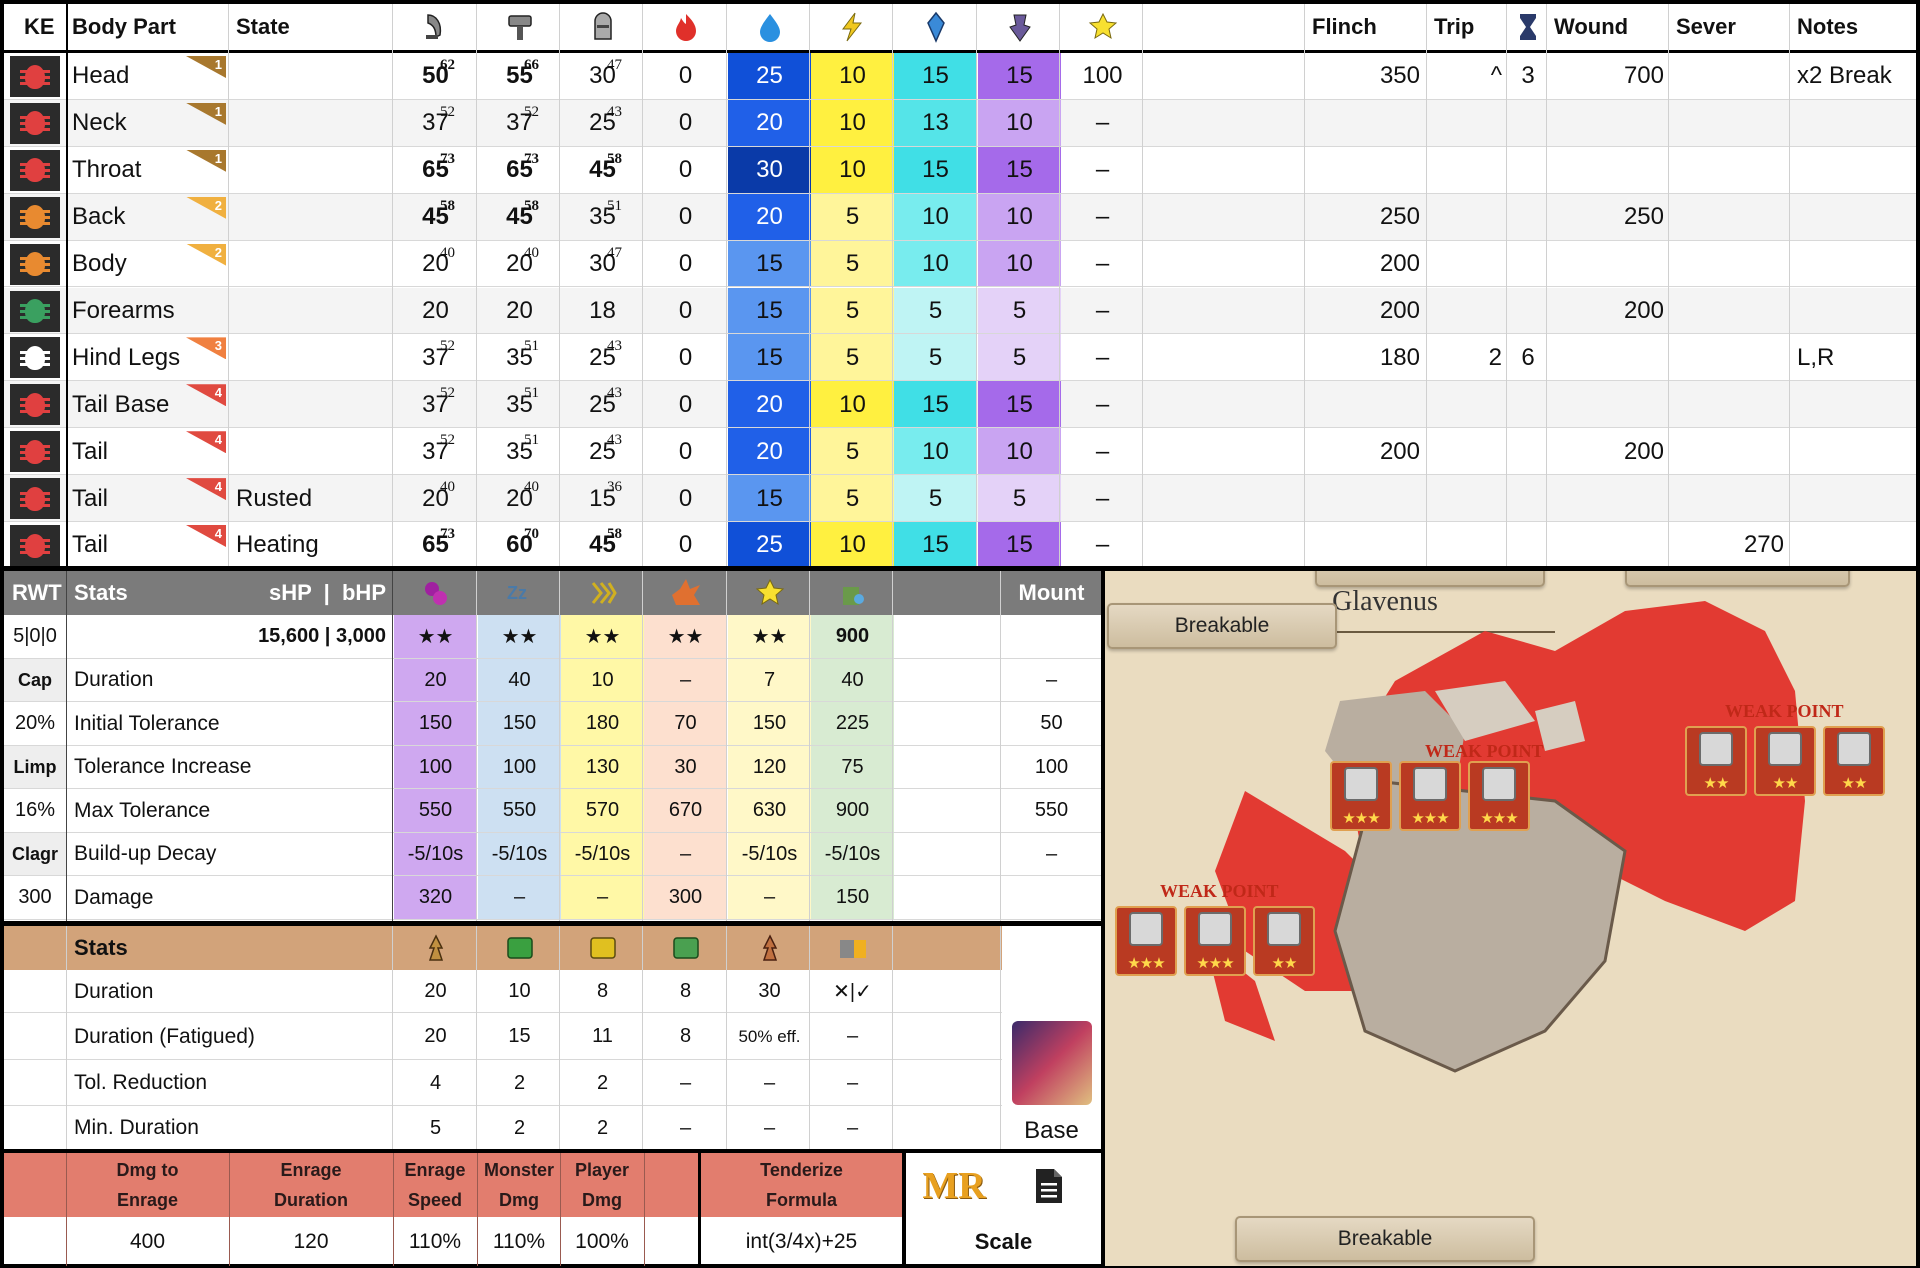 This screenshot has width=1920, height=1268. What do you see at coordinates (1468, 264) in the screenshot?
I see `trip-value` at bounding box center [1468, 264].